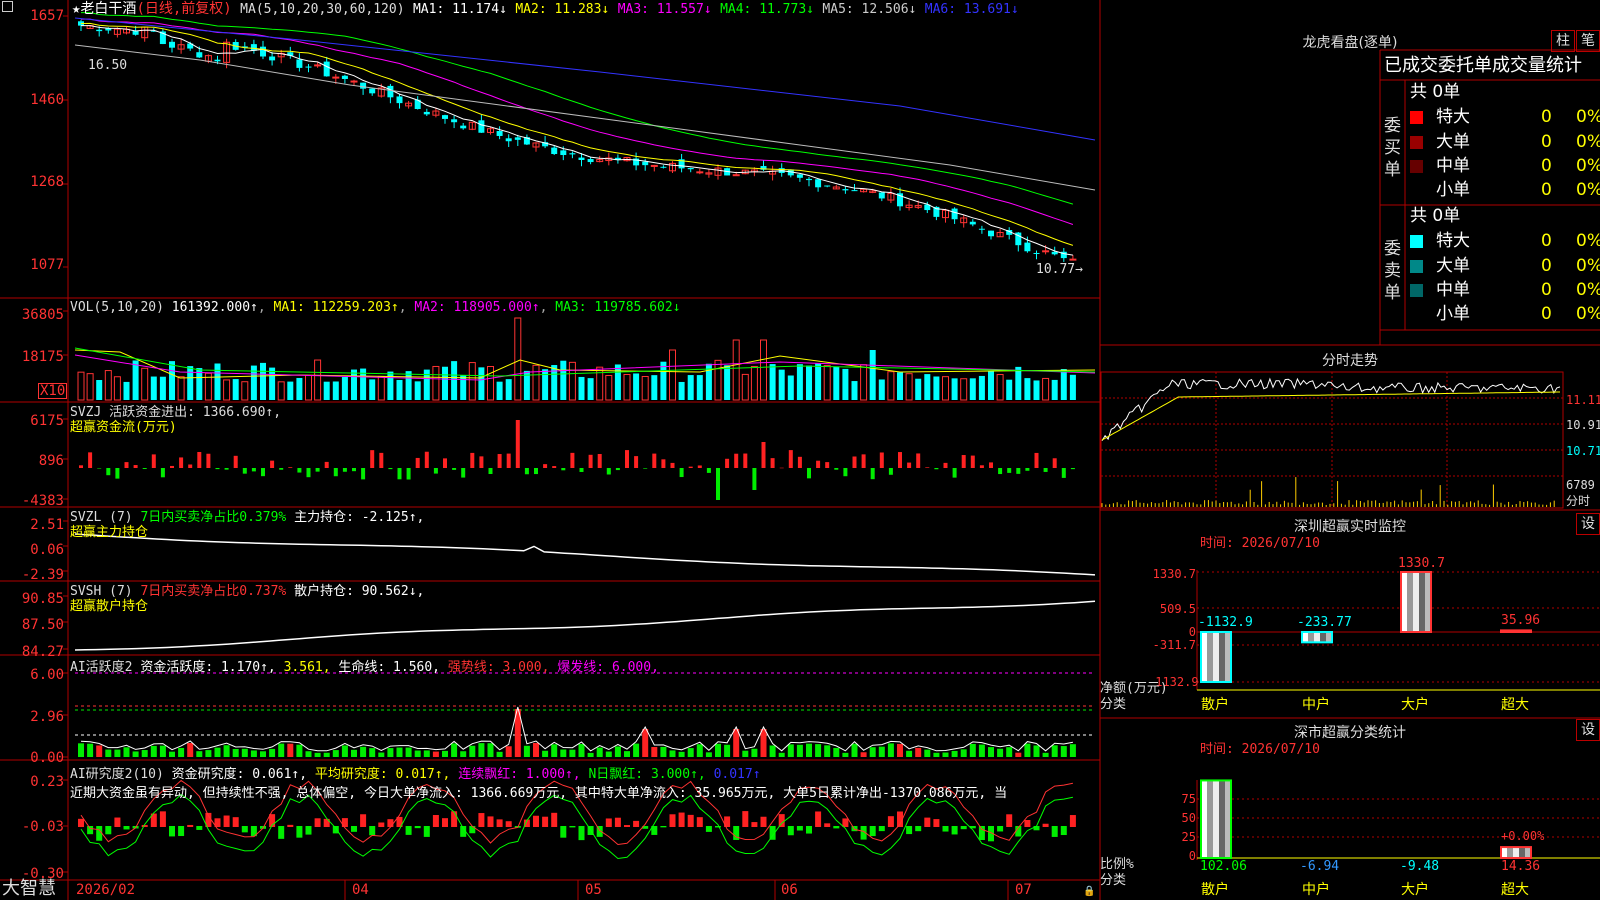  I want to click on ma4-label: MA4: 11.773↓, so click(767, 9).